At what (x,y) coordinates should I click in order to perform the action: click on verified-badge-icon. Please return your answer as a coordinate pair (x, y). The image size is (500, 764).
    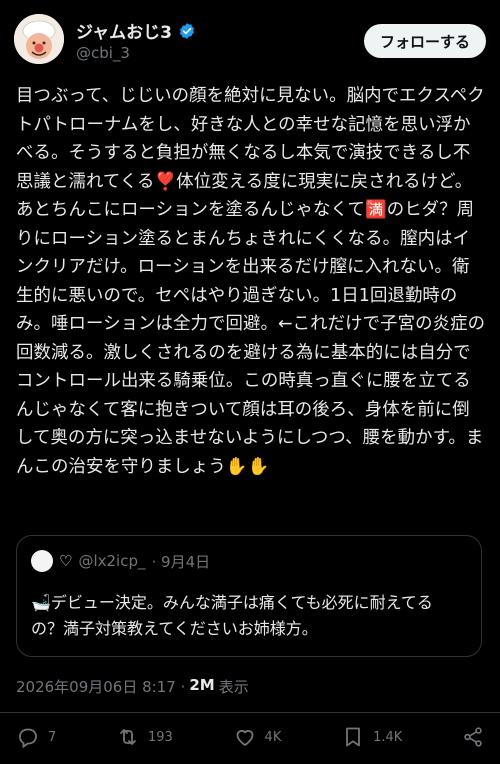
    Looking at the image, I should click on (187, 30).